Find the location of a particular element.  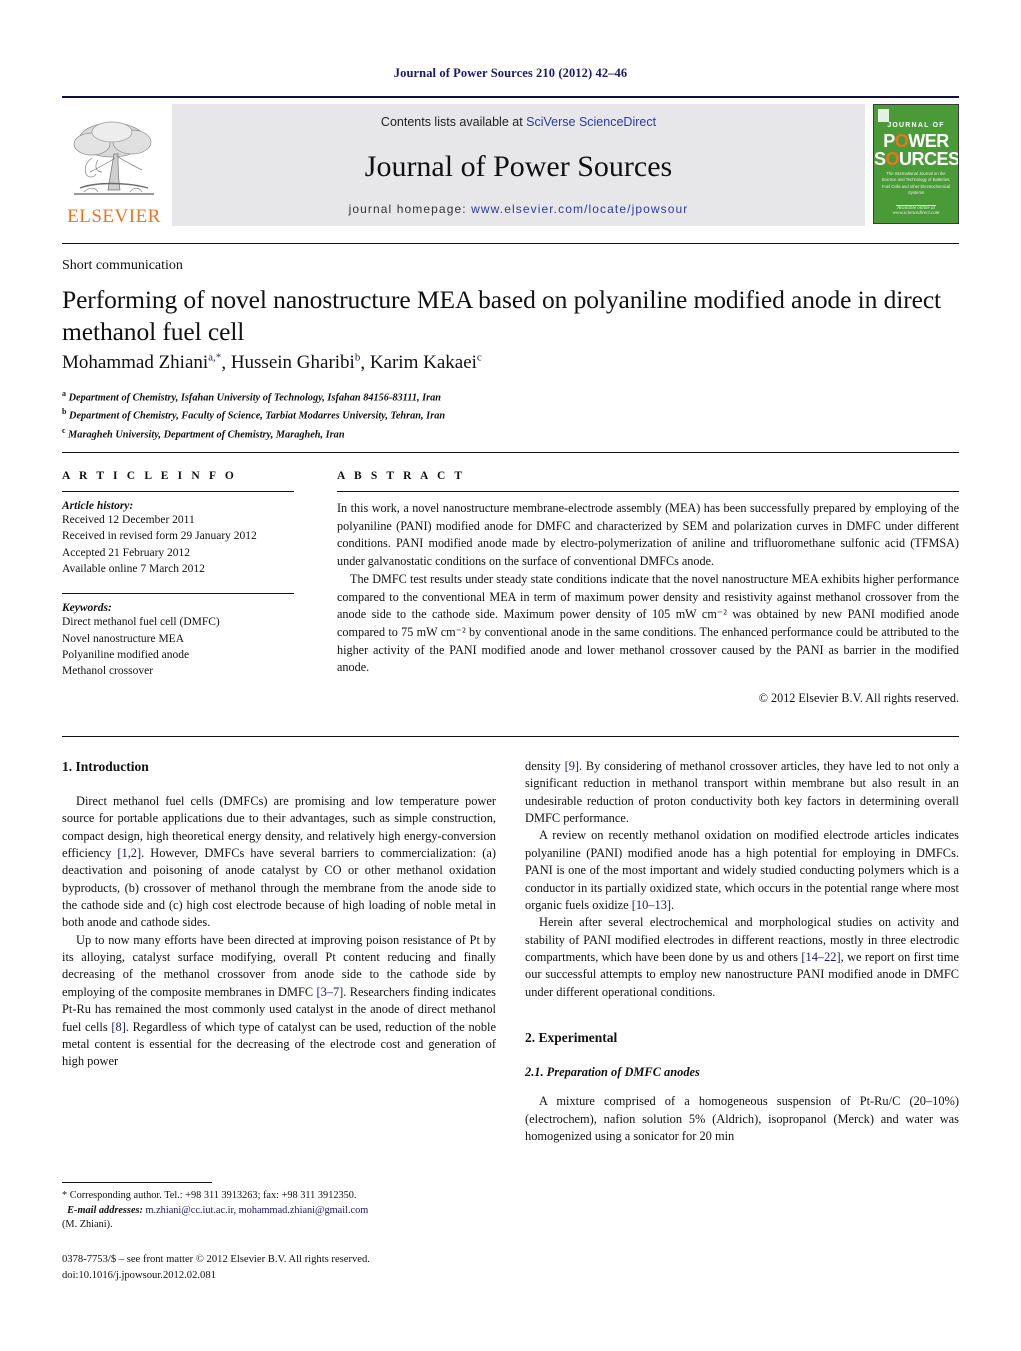

author-3: Karim Kakaeic is located at coordinates (425, 363).